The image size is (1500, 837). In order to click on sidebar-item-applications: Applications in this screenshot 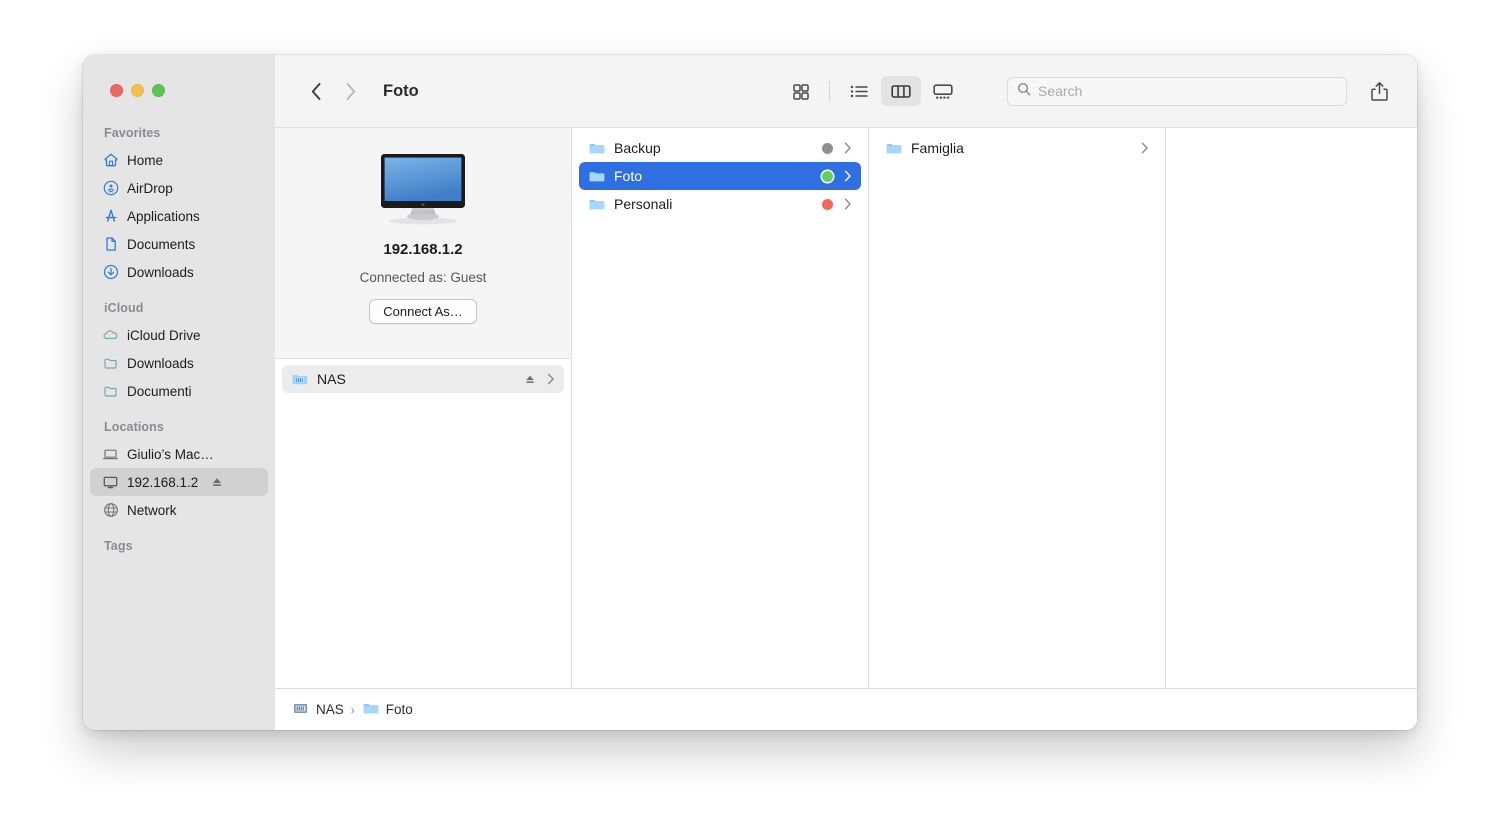, I will do `click(179, 216)`.